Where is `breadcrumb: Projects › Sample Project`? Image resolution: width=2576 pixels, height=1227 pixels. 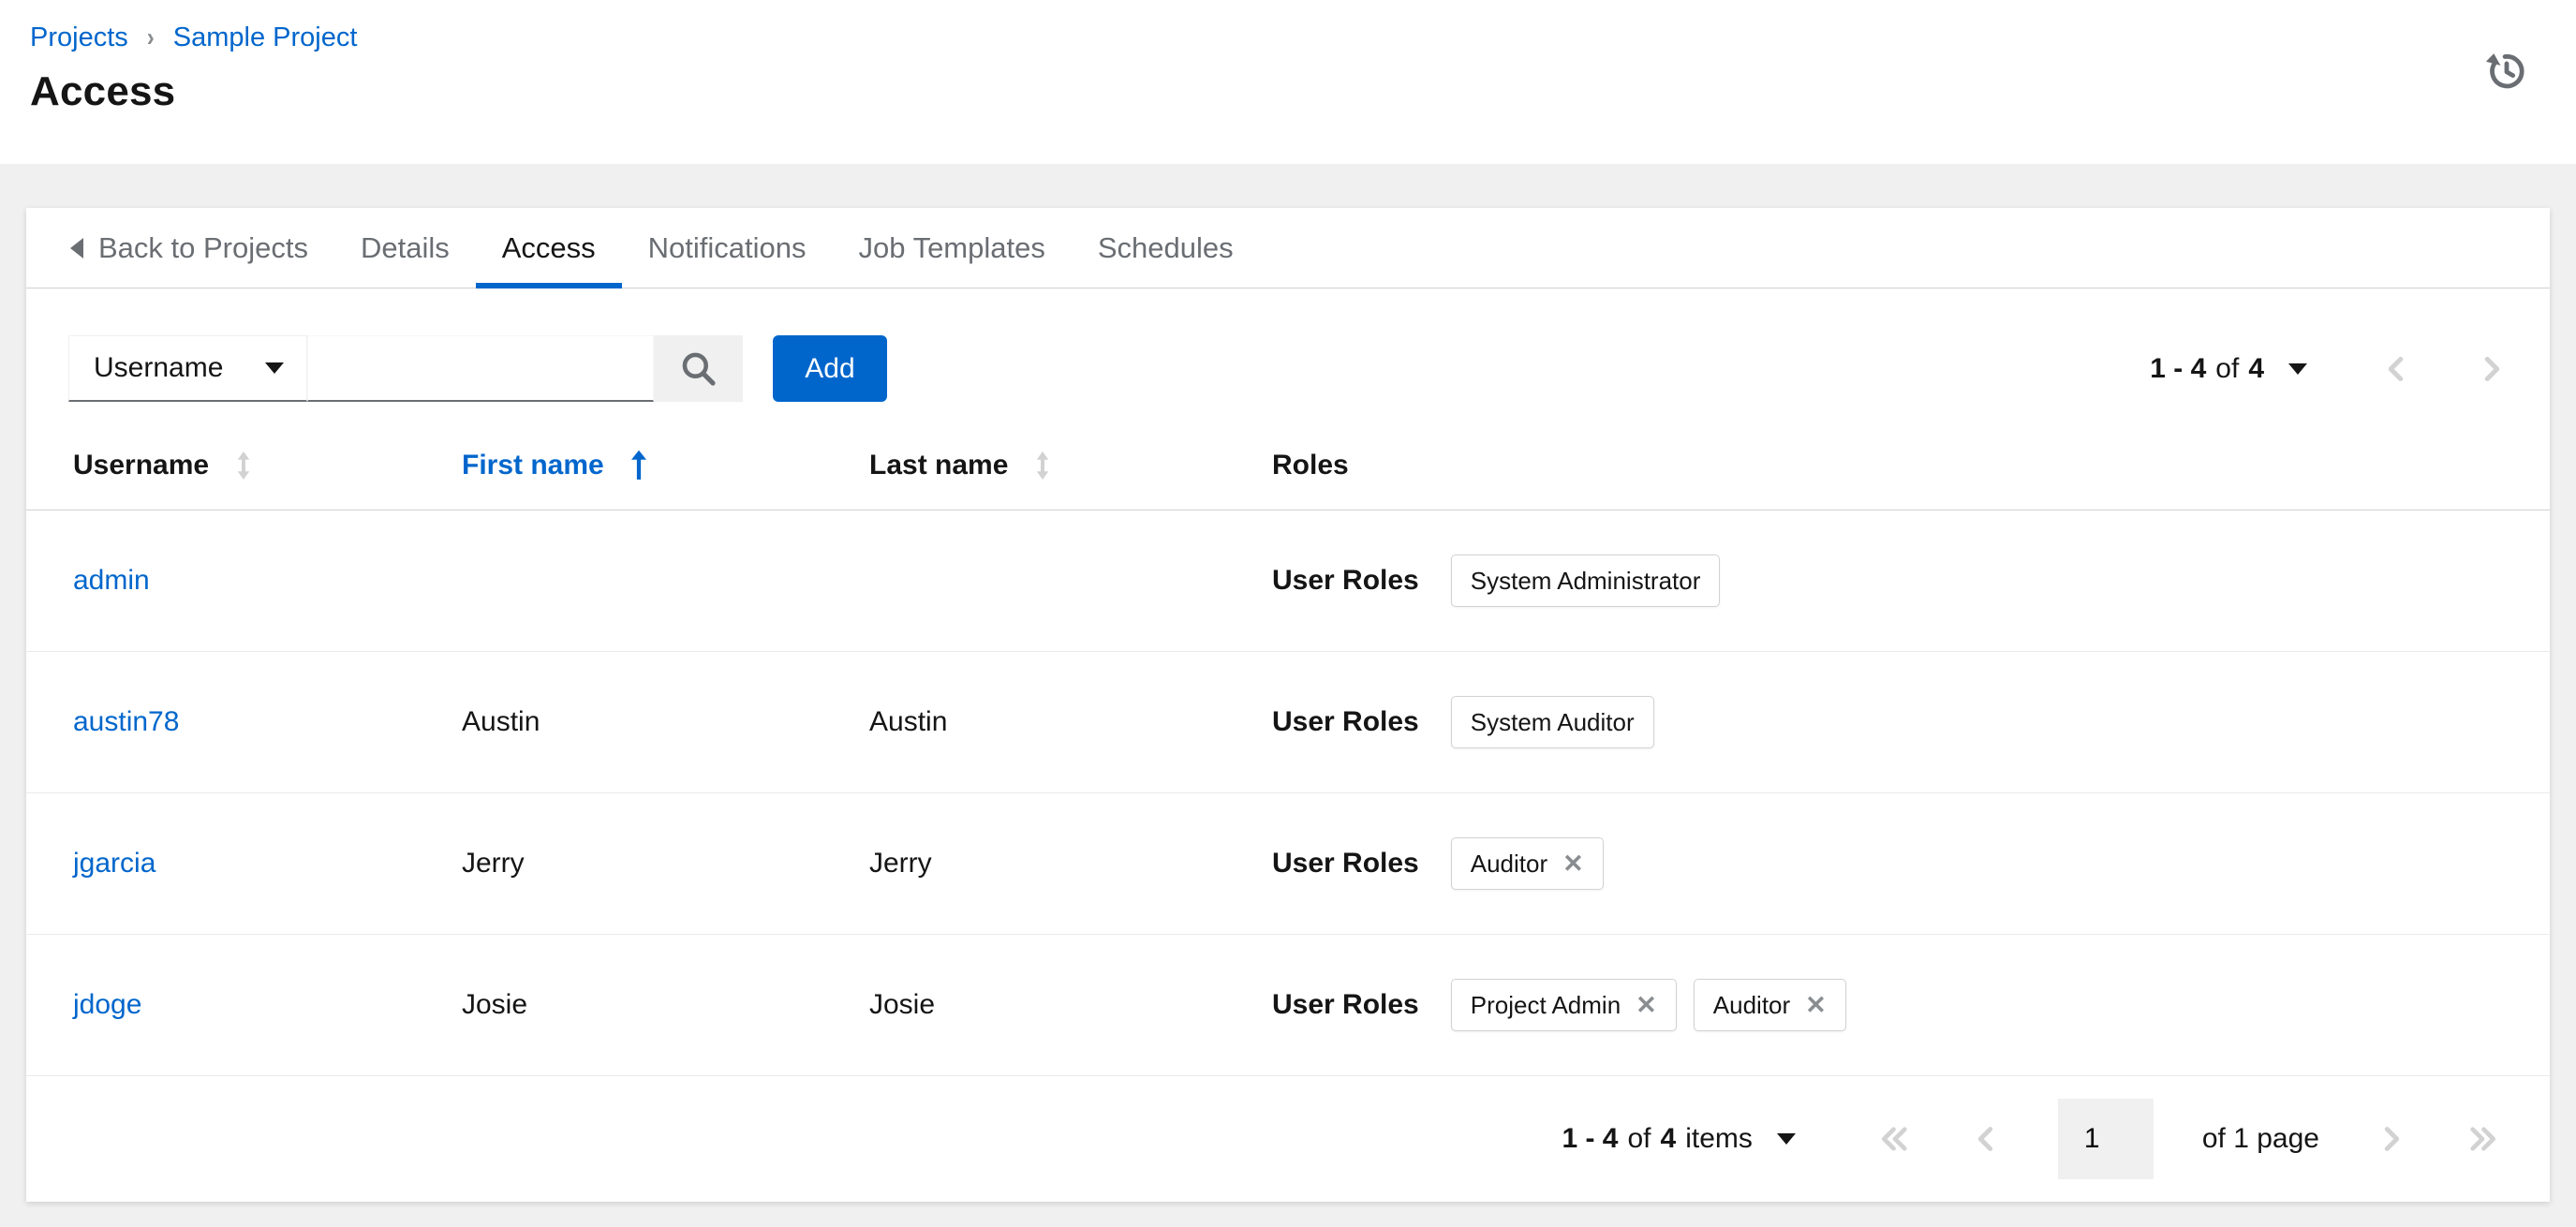
breadcrumb: Projects › Sample Project is located at coordinates (1303, 37).